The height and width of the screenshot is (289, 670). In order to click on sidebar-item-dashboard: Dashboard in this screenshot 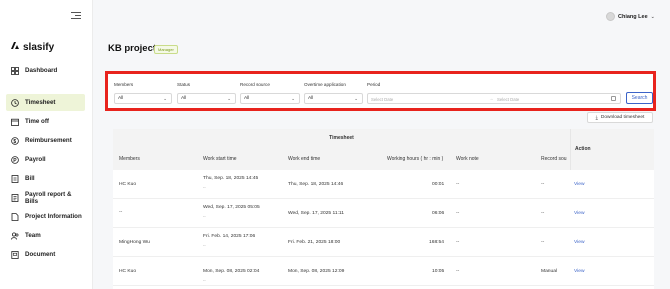, I will do `click(45, 70)`.